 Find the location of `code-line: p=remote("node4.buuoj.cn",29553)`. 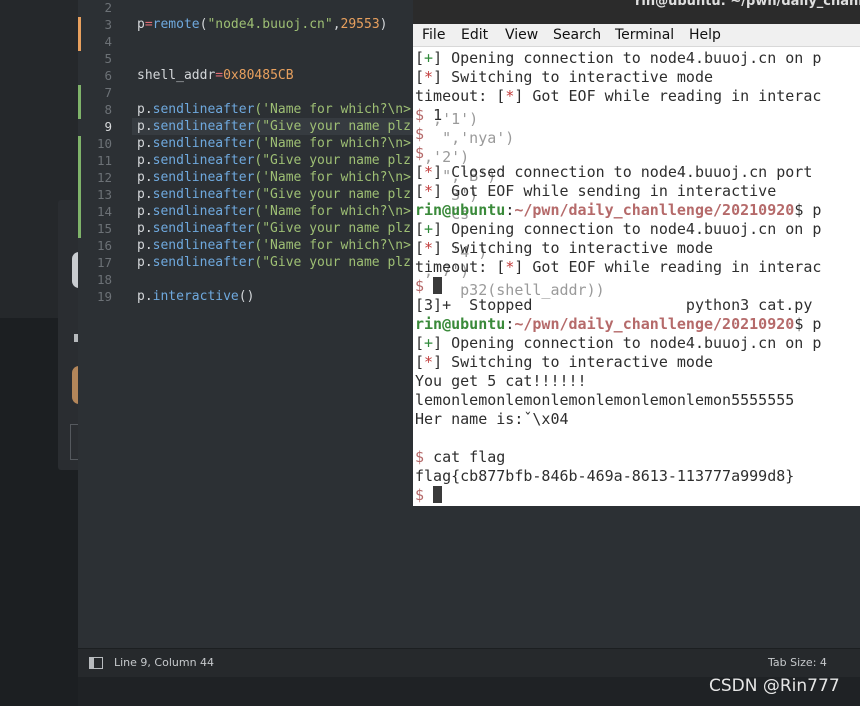

code-line: p=remote("node4.buuoj.cn",29553) is located at coordinates (262, 24).